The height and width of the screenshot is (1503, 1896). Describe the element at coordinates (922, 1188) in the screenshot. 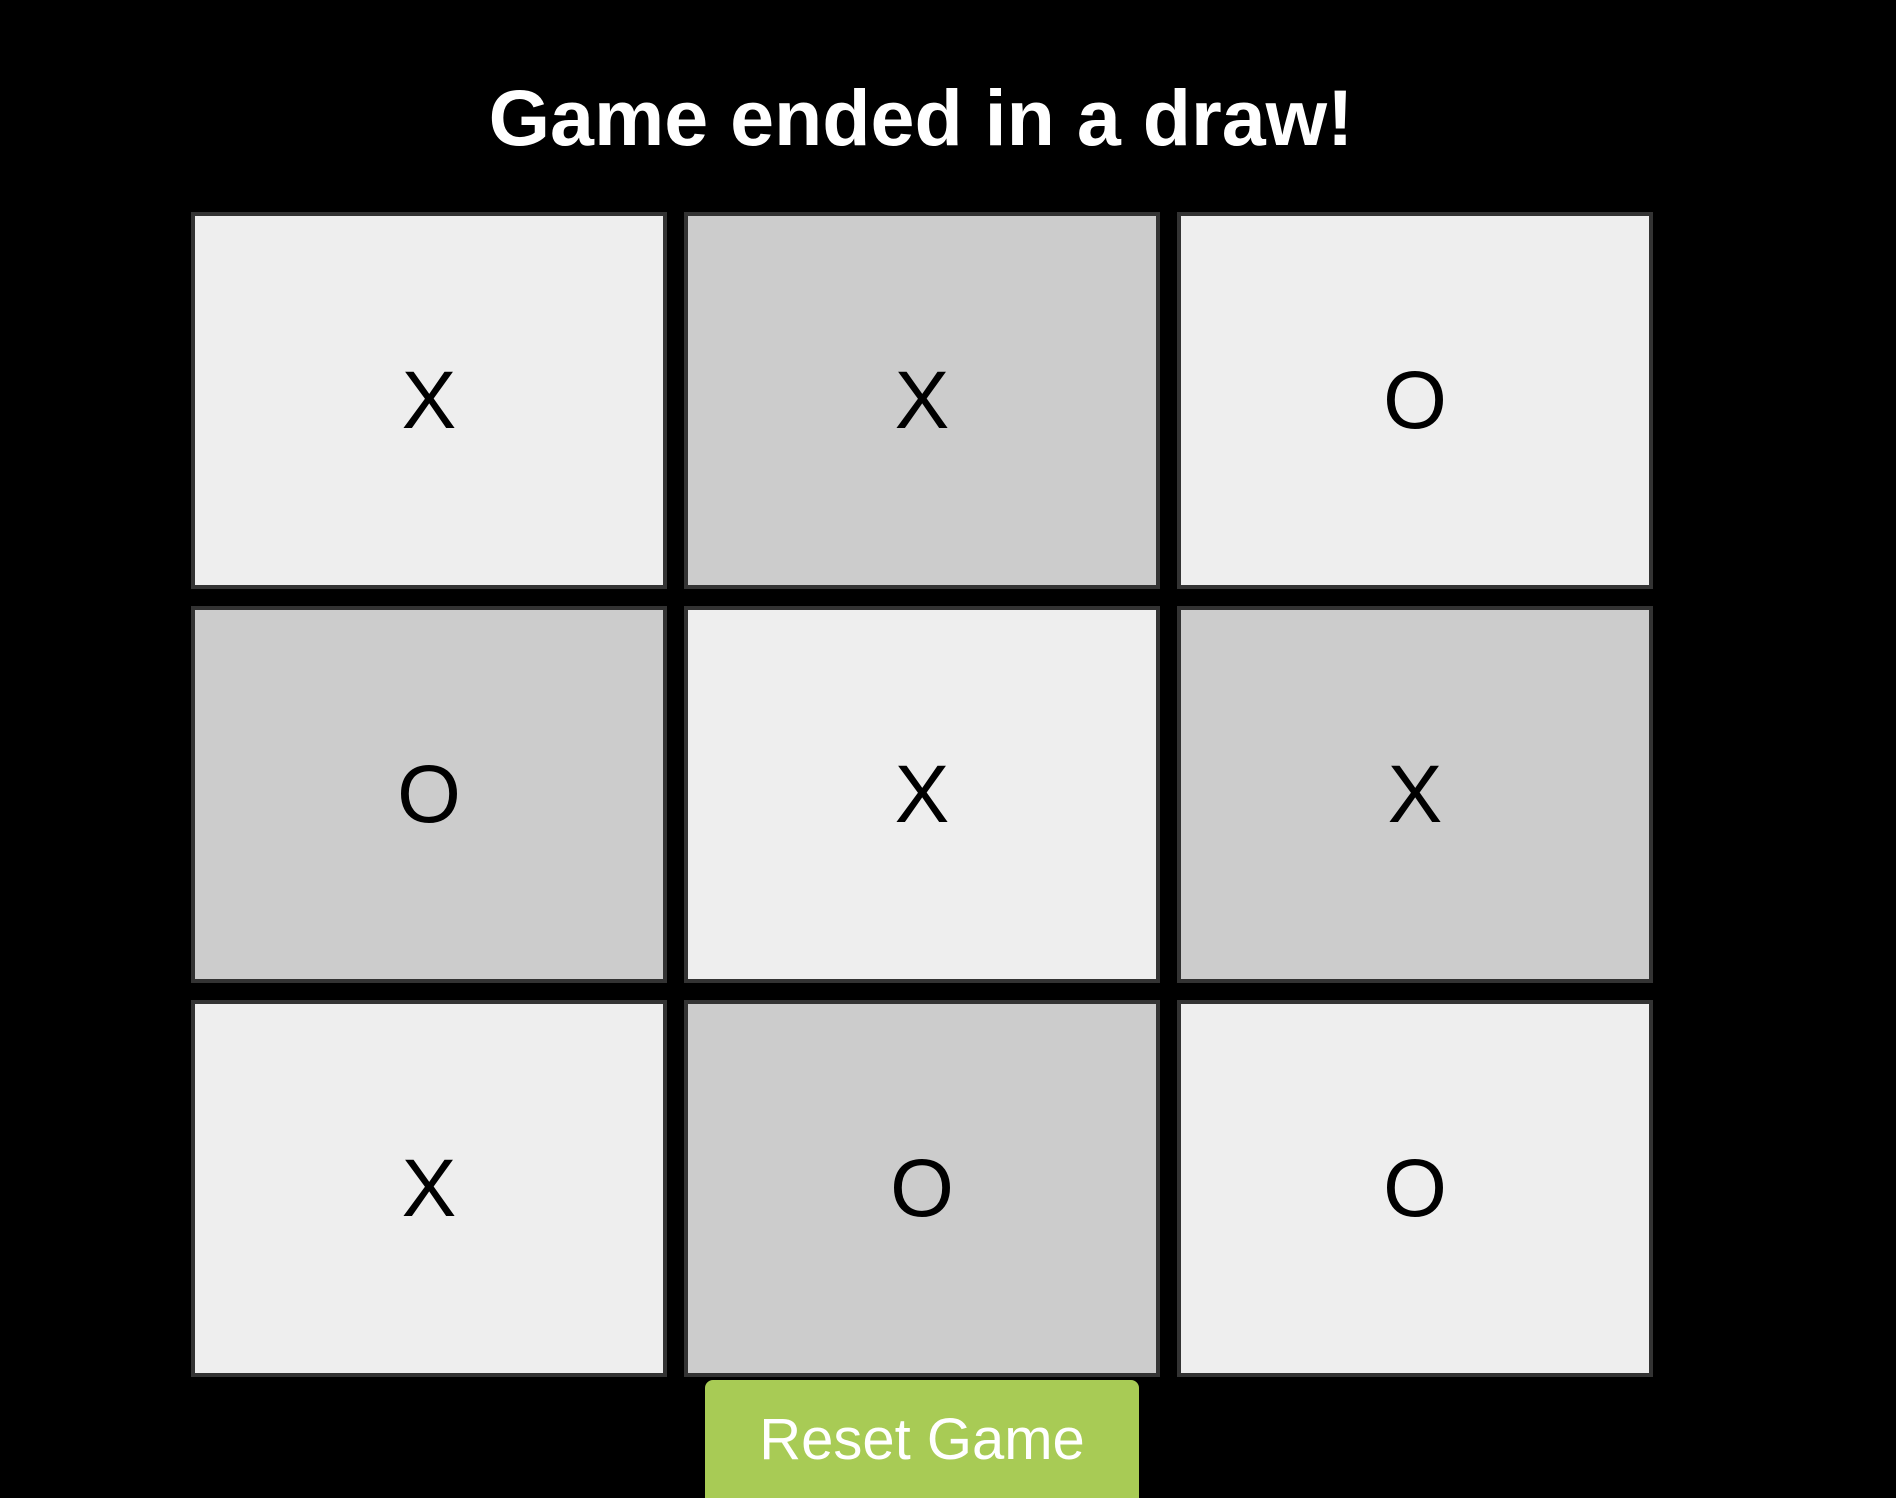

I see `board-cell-r3c2: O` at that location.